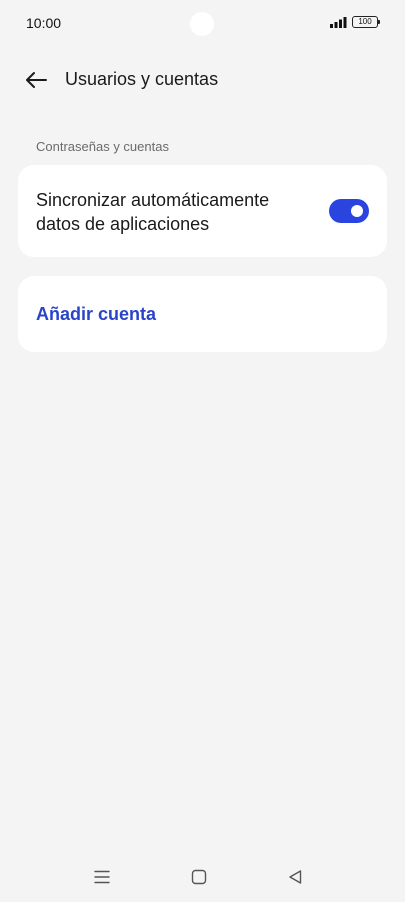  I want to click on sync-toggle, so click(349, 211).